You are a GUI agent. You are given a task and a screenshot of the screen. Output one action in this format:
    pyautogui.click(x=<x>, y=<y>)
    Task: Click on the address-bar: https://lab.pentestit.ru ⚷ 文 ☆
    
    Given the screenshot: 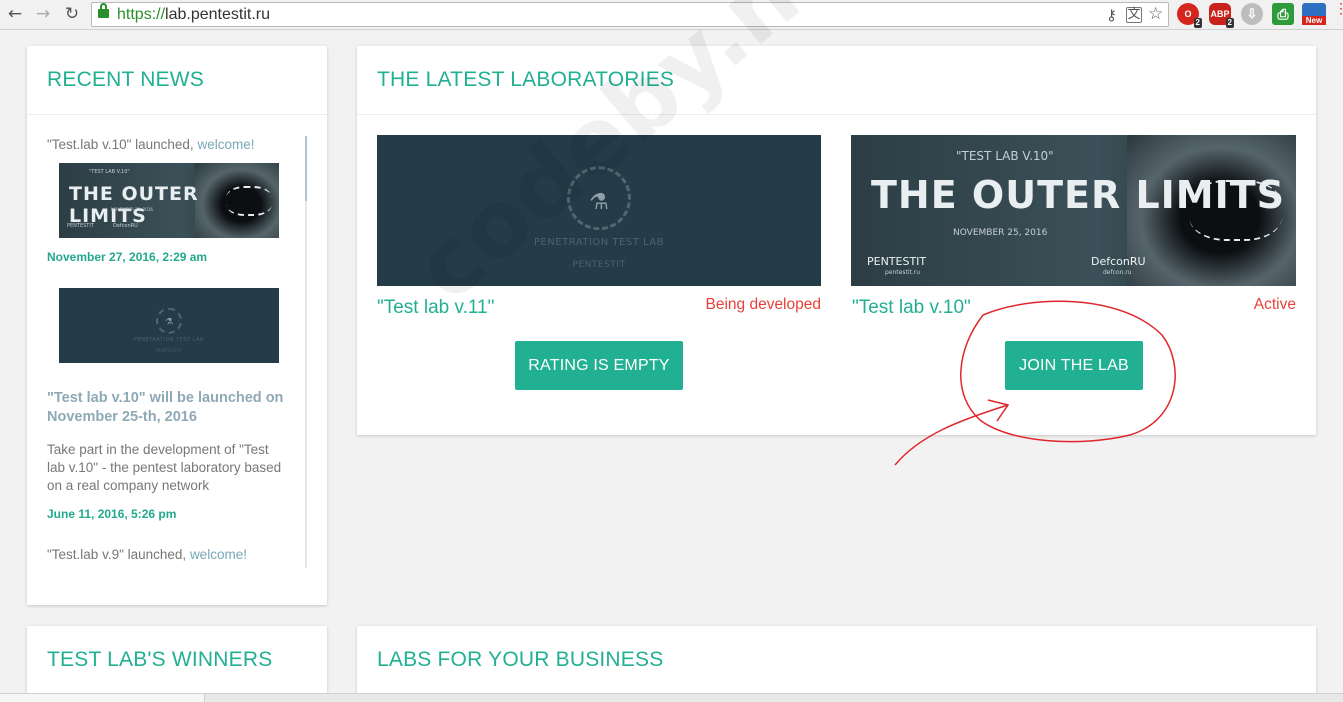 What is the action you would take?
    pyautogui.click(x=630, y=14)
    